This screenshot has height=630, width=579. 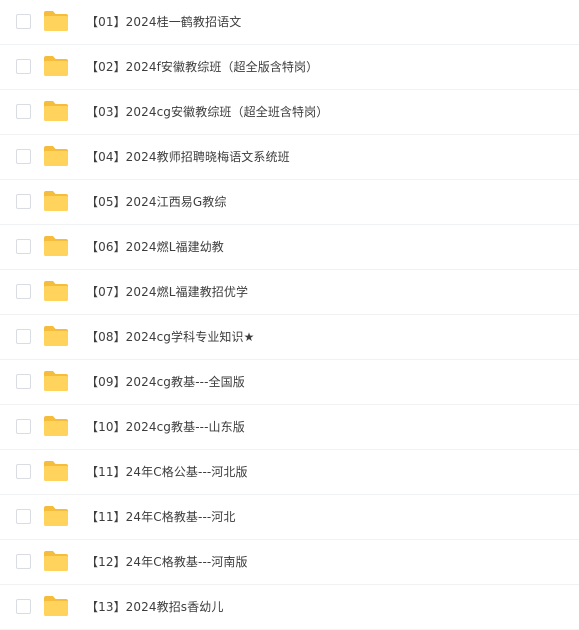 What do you see at coordinates (165, 382) in the screenshot?
I see `folder-name: 【09】2024cg教基---全国版` at bounding box center [165, 382].